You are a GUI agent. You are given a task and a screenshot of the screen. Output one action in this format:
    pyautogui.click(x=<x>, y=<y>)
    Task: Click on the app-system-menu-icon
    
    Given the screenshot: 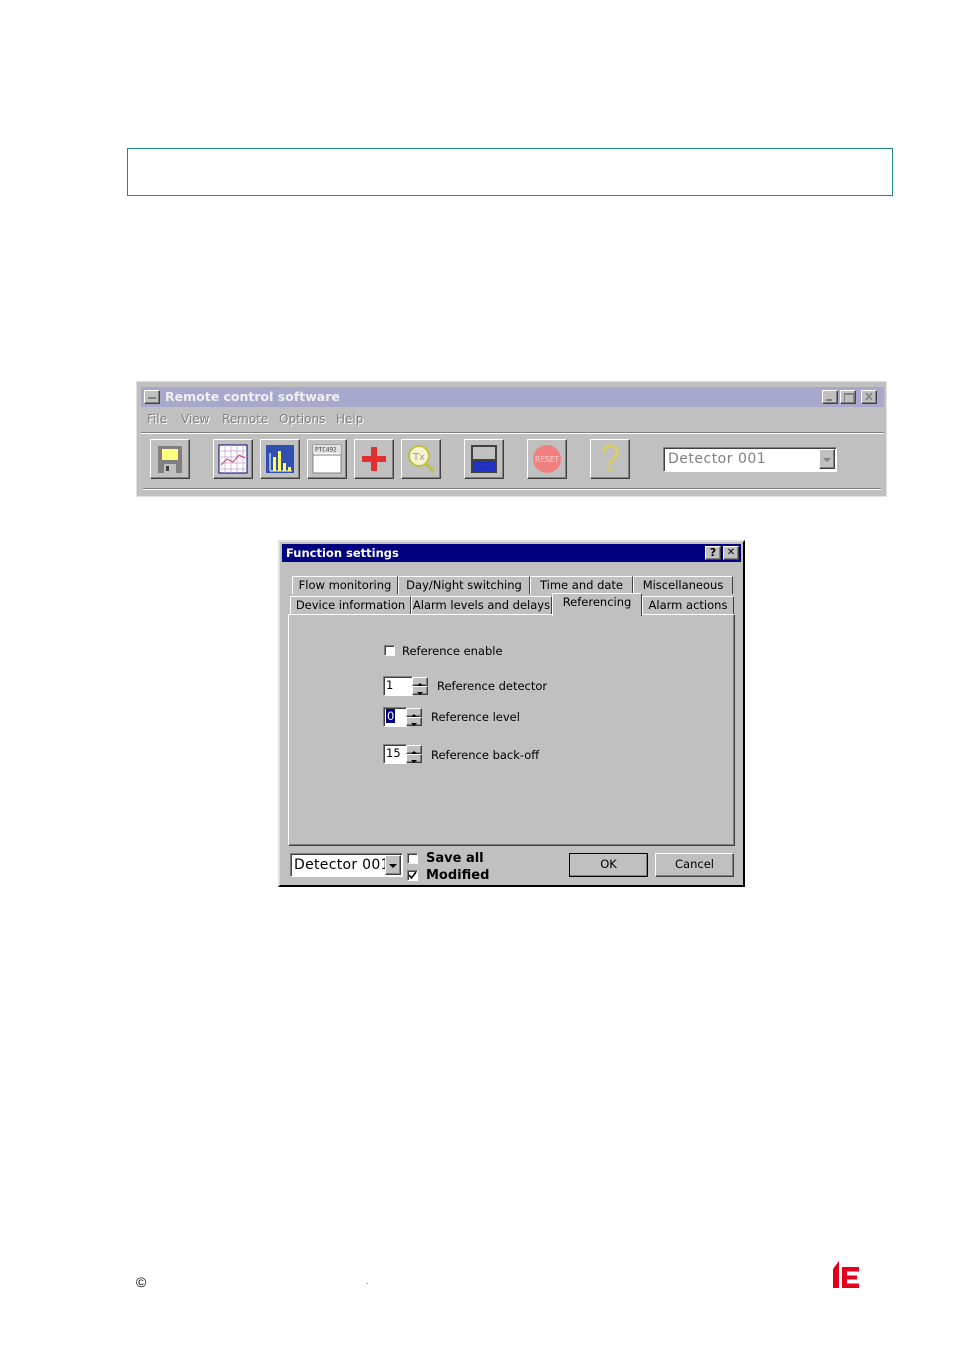 What is the action you would take?
    pyautogui.click(x=152, y=397)
    